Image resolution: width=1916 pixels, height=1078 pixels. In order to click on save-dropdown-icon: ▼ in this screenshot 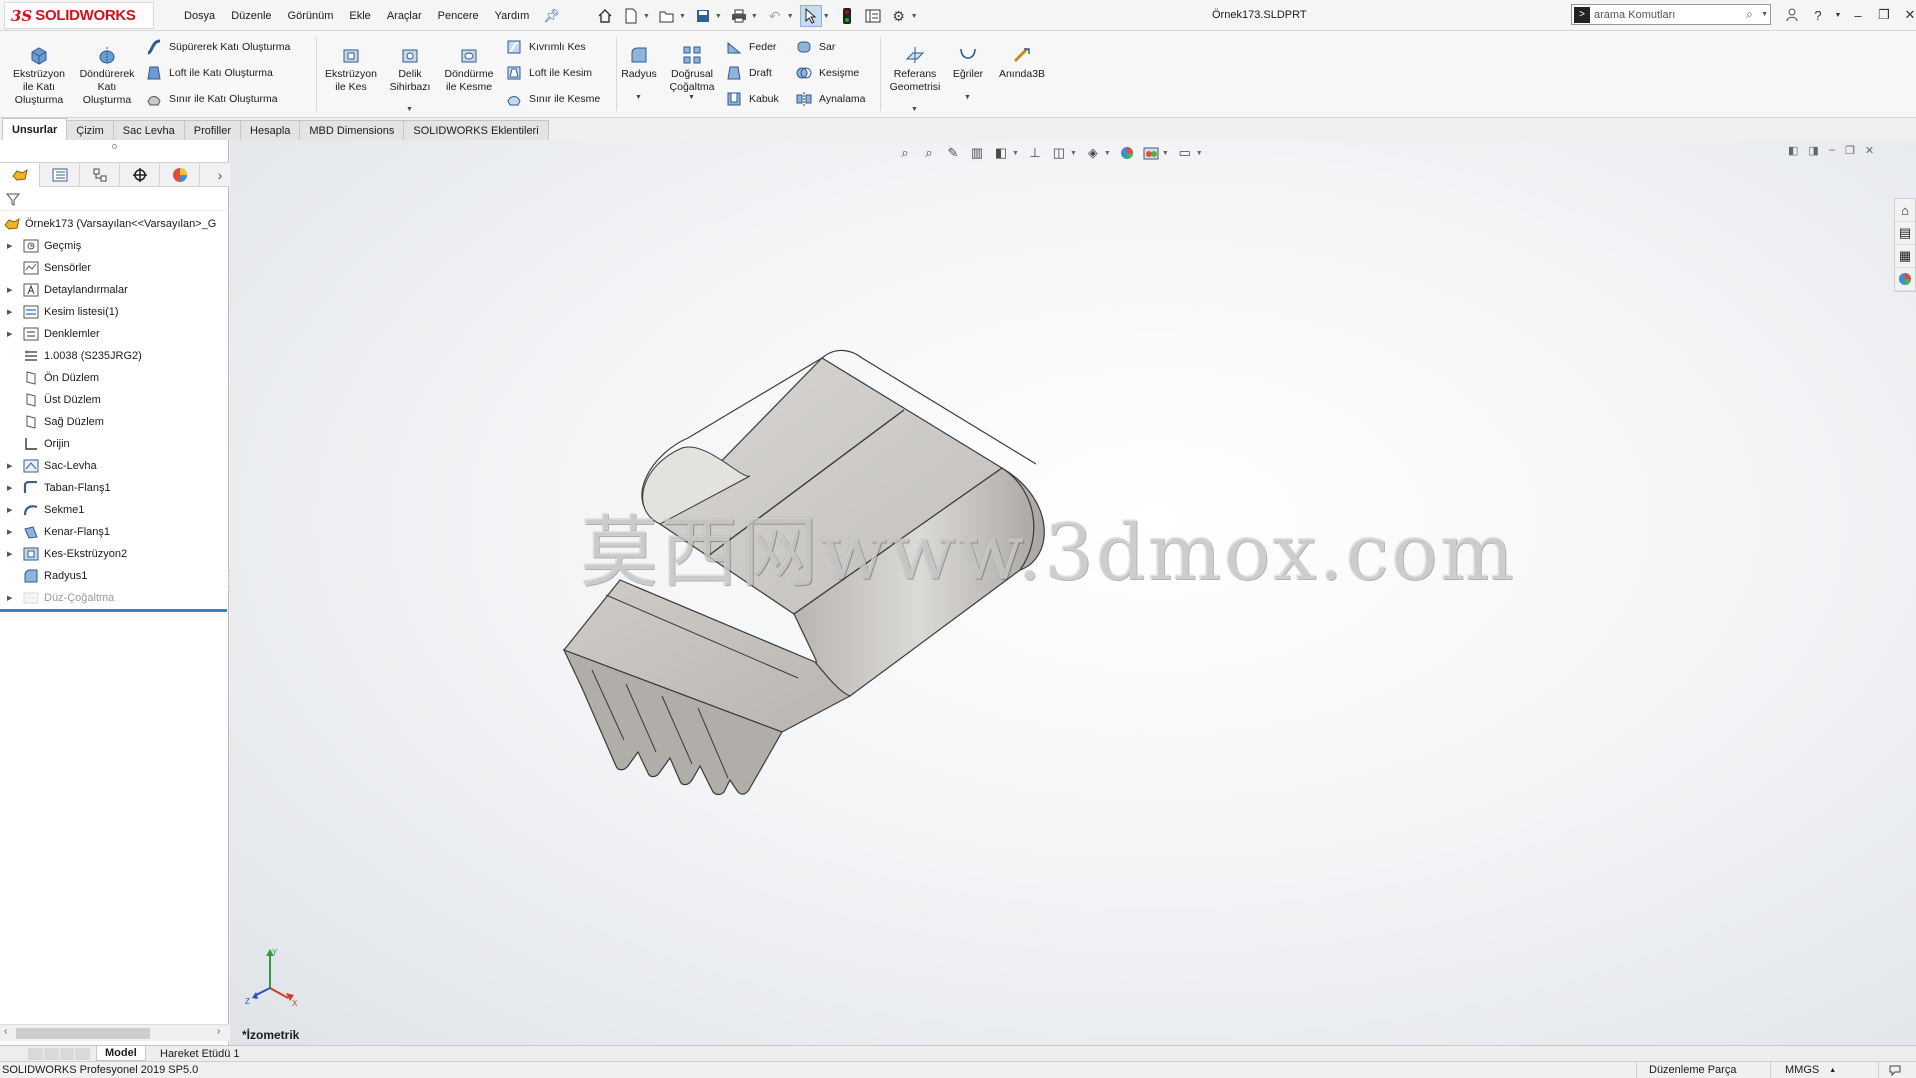, I will do `click(718, 16)`.